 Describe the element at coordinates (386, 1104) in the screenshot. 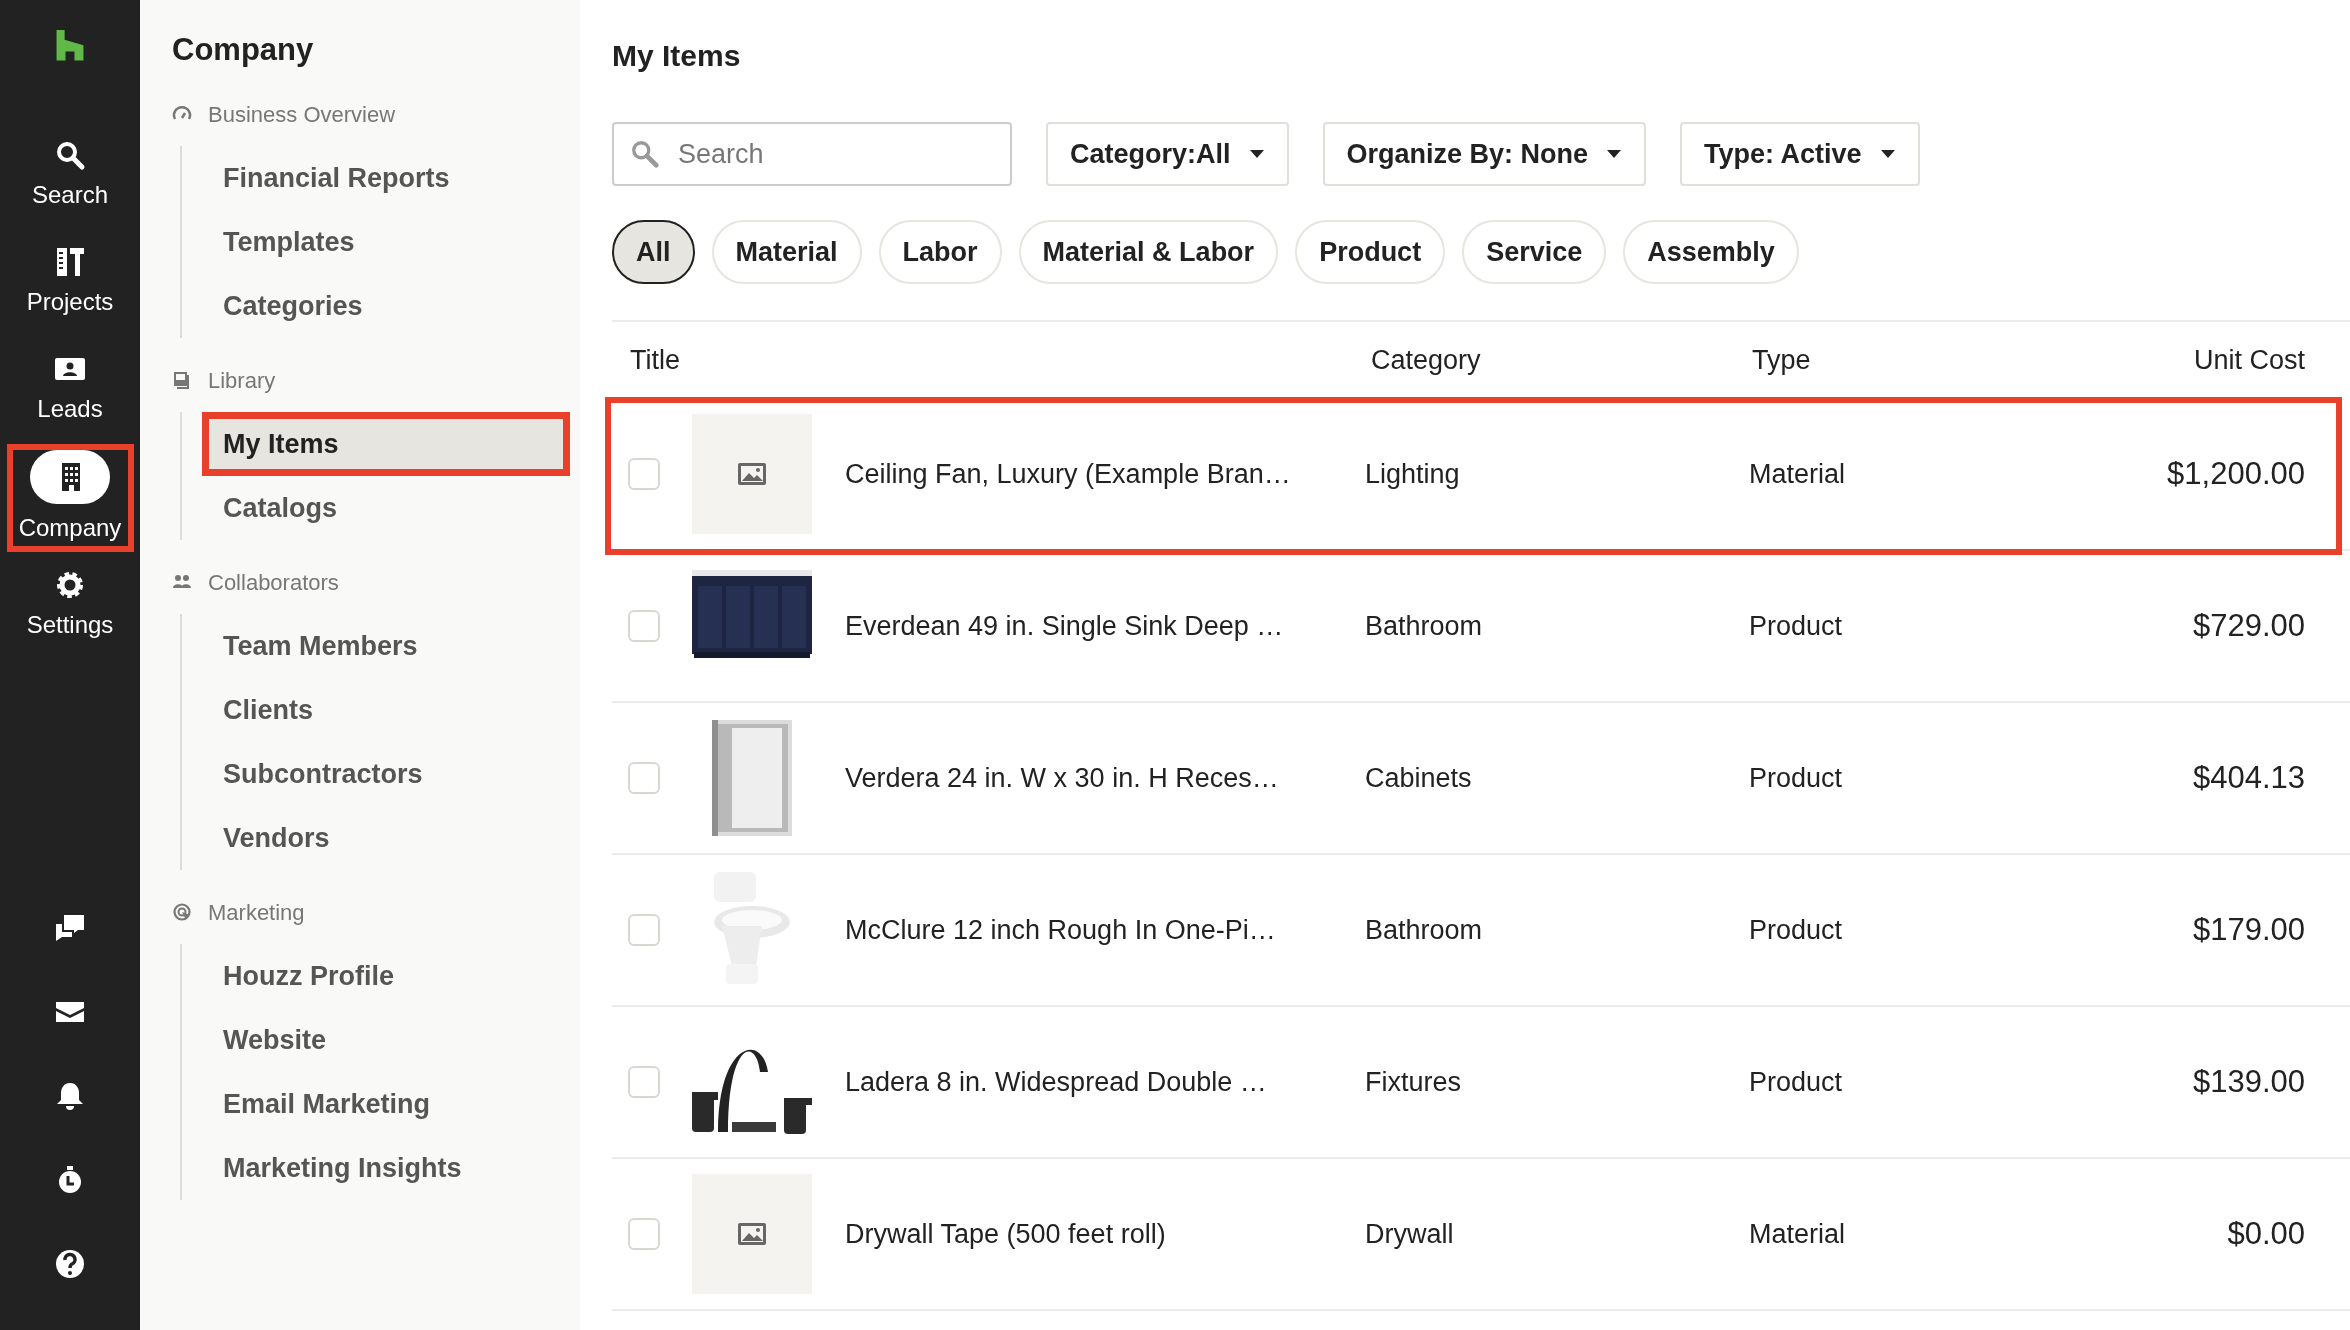

I see `sidebar-item: Email Marketing` at that location.